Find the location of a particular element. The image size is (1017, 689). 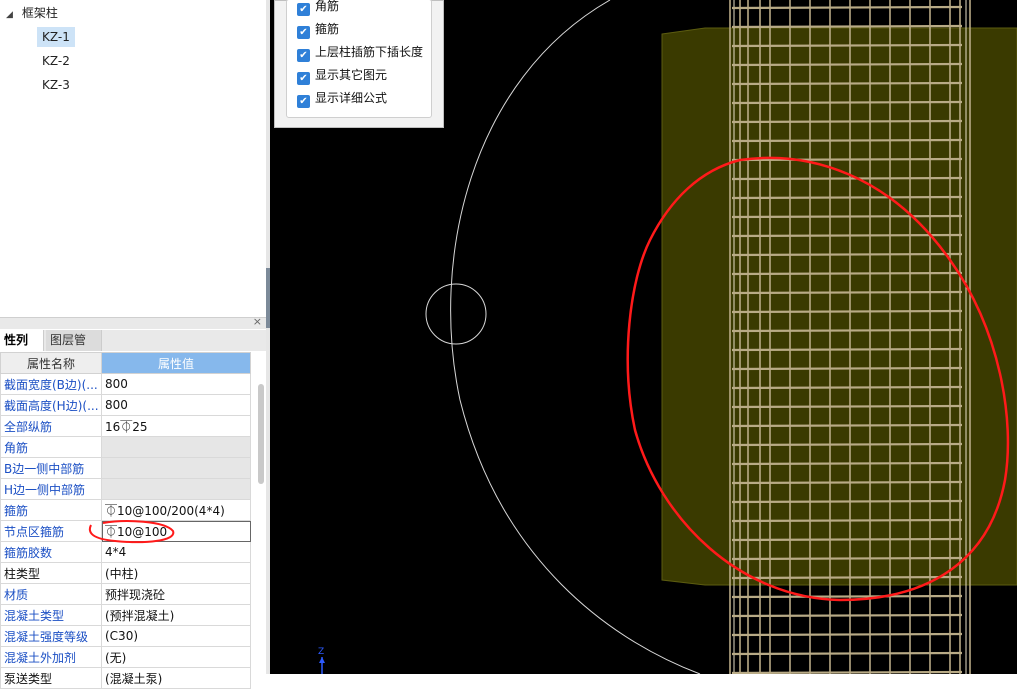

table-row: 全部纵筋 16⏁25 is located at coordinates (125, 426).